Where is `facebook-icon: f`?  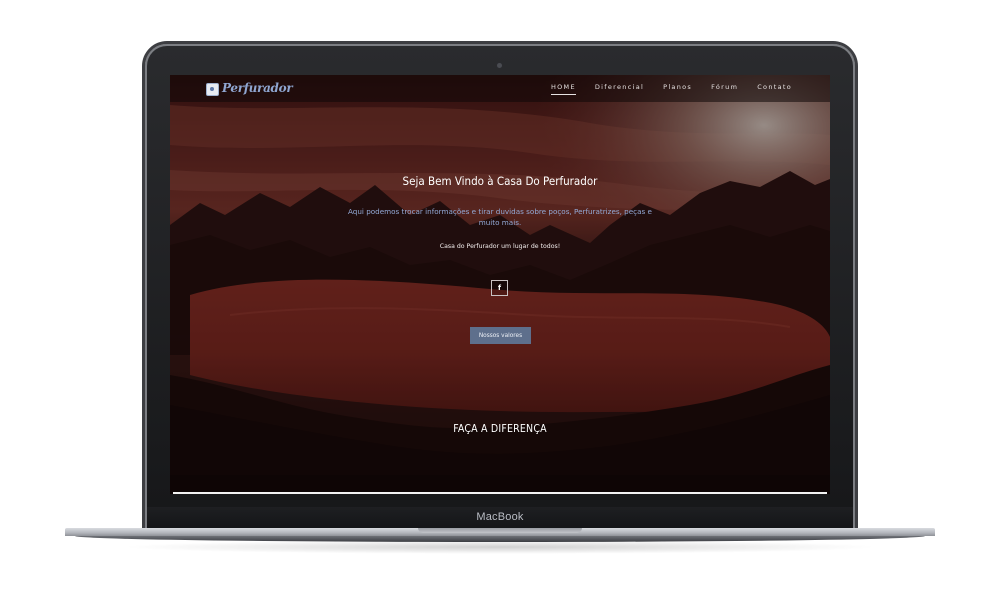 facebook-icon: f is located at coordinates (499, 288).